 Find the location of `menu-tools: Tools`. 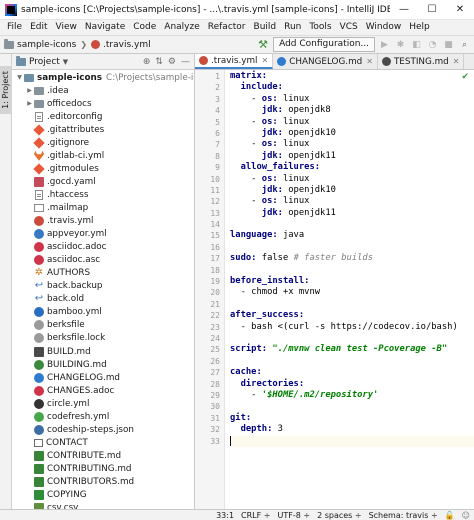

menu-tools: Tools is located at coordinates (320, 27).